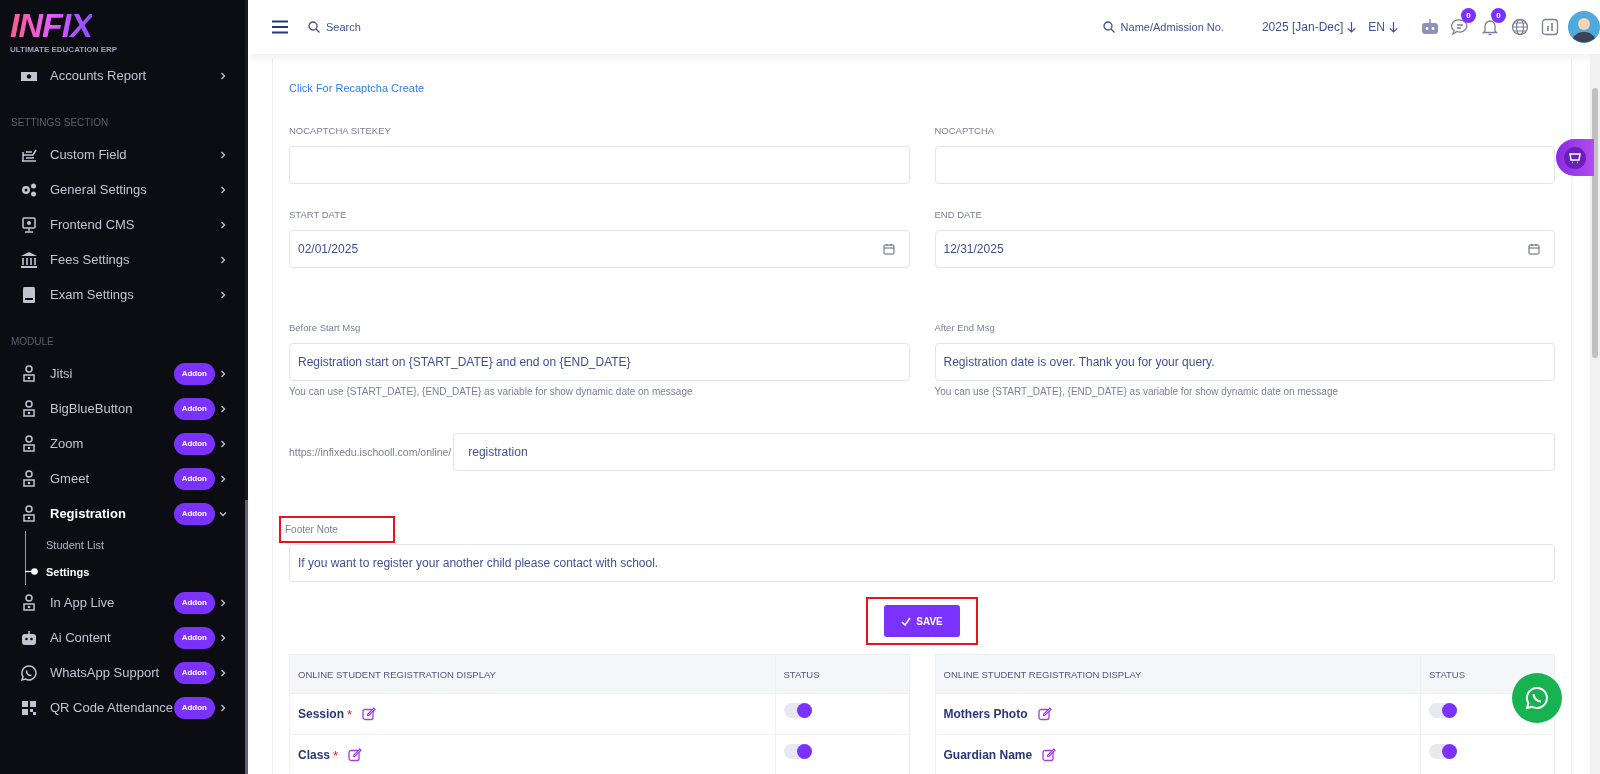 The height and width of the screenshot is (774, 1600). What do you see at coordinates (122, 602) in the screenshot?
I see `sidebar-item: In App Live Addon` at bounding box center [122, 602].